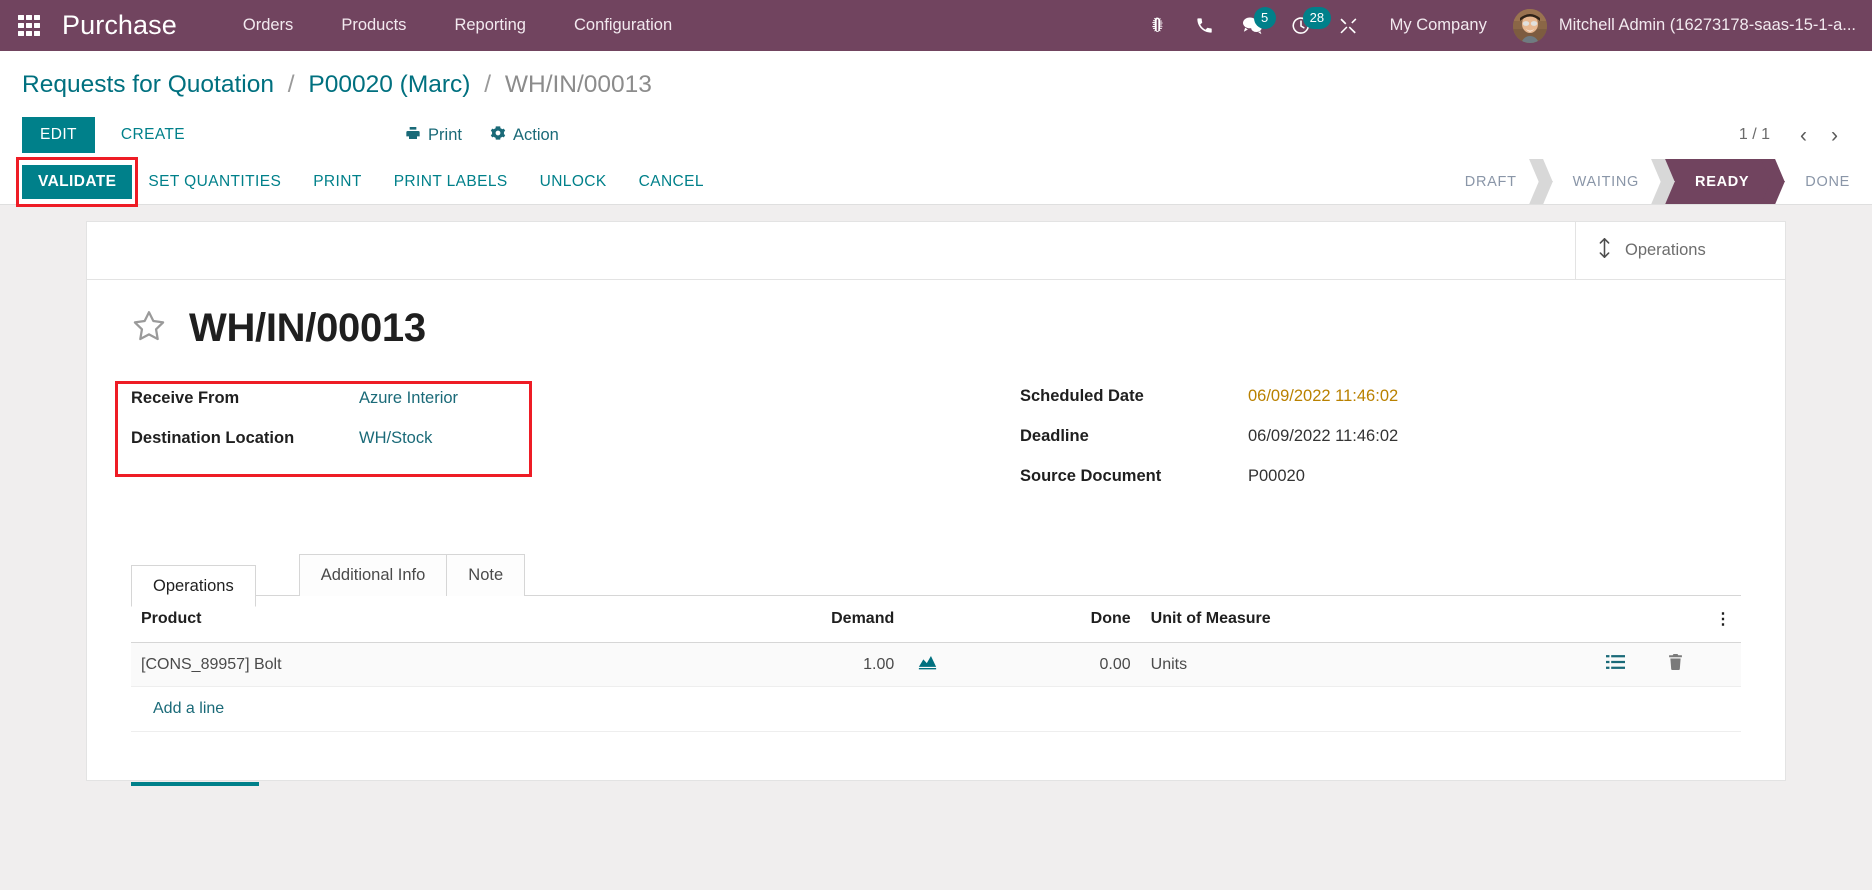 The image size is (1872, 890). I want to click on tools-icon, so click(1348, 25).